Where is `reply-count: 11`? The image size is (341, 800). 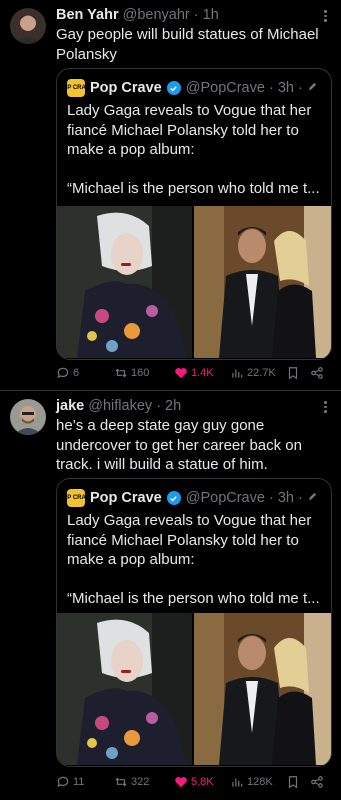
reply-count: 11 is located at coordinates (79, 782).